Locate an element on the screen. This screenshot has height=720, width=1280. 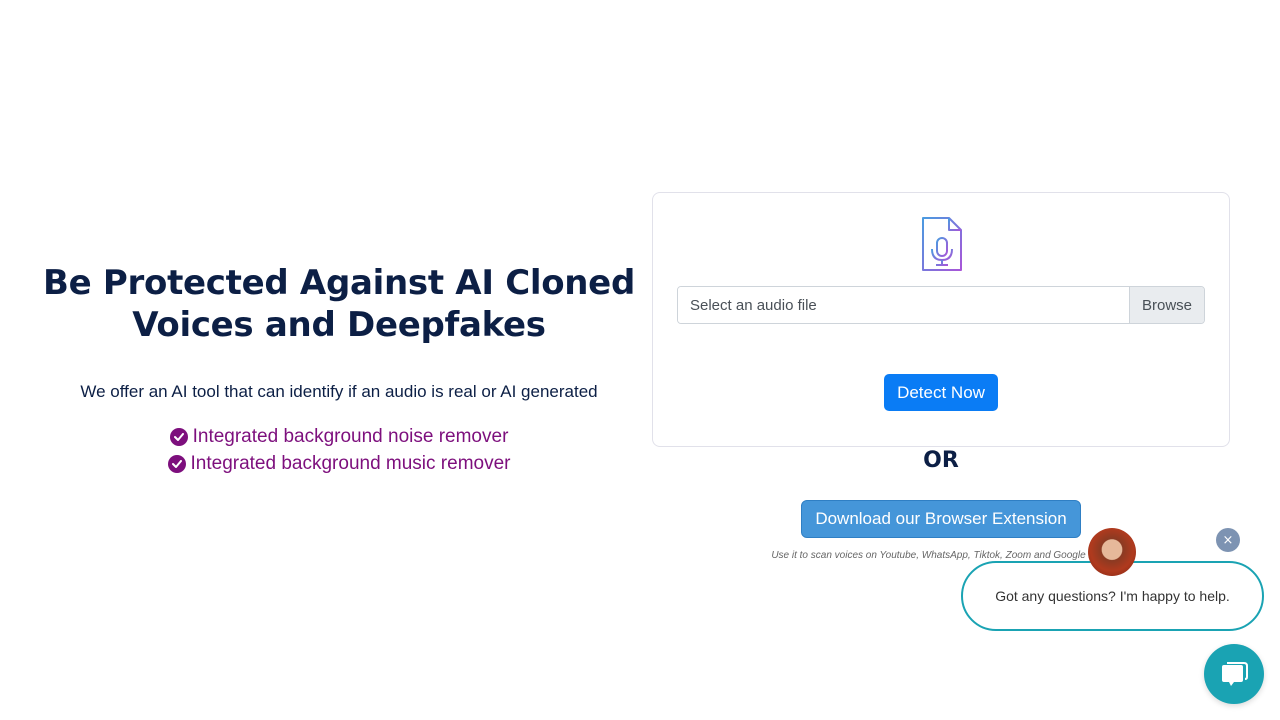
chat-launcher-button is located at coordinates (1234, 674).